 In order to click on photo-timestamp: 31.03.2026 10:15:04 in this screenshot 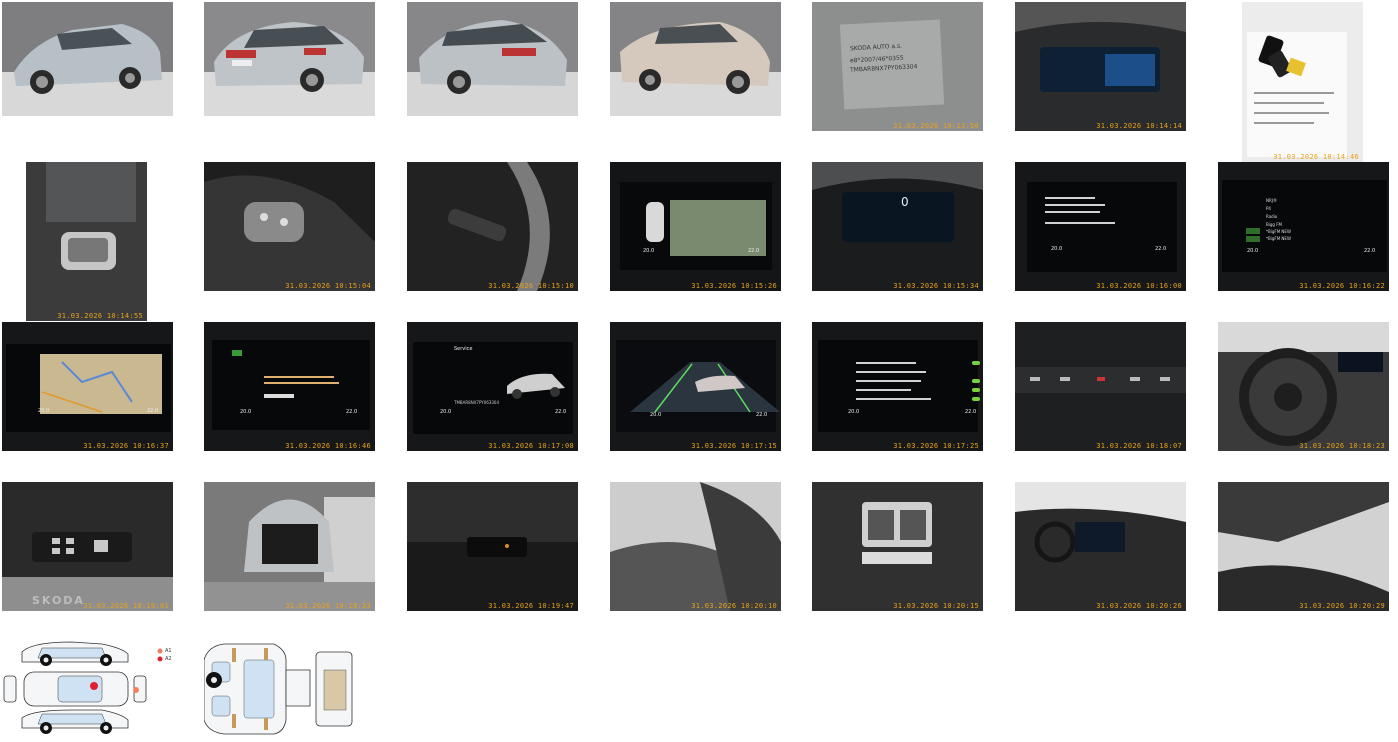, I will do `click(328, 286)`.